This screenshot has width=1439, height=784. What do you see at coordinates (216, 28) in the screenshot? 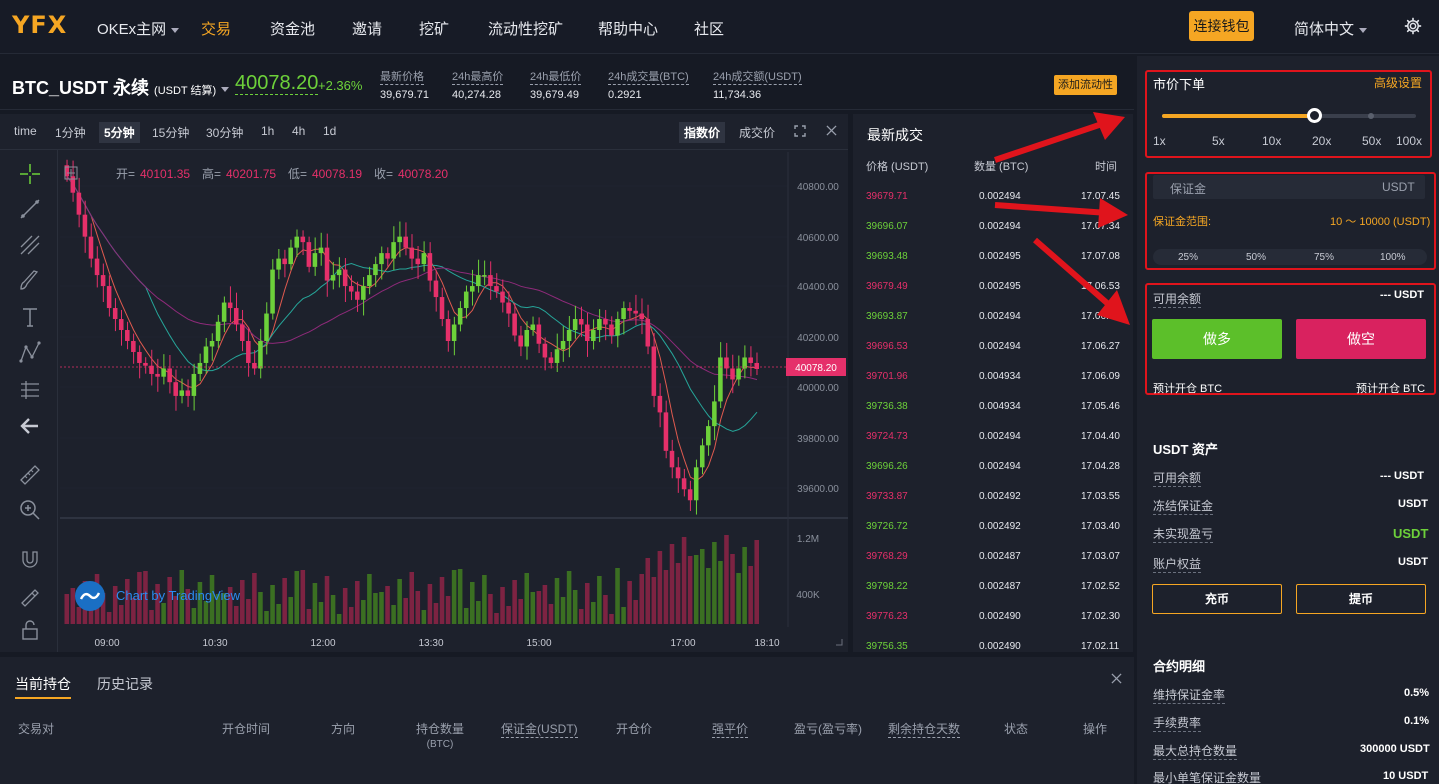
I see `nav-trade: 交易` at bounding box center [216, 28].